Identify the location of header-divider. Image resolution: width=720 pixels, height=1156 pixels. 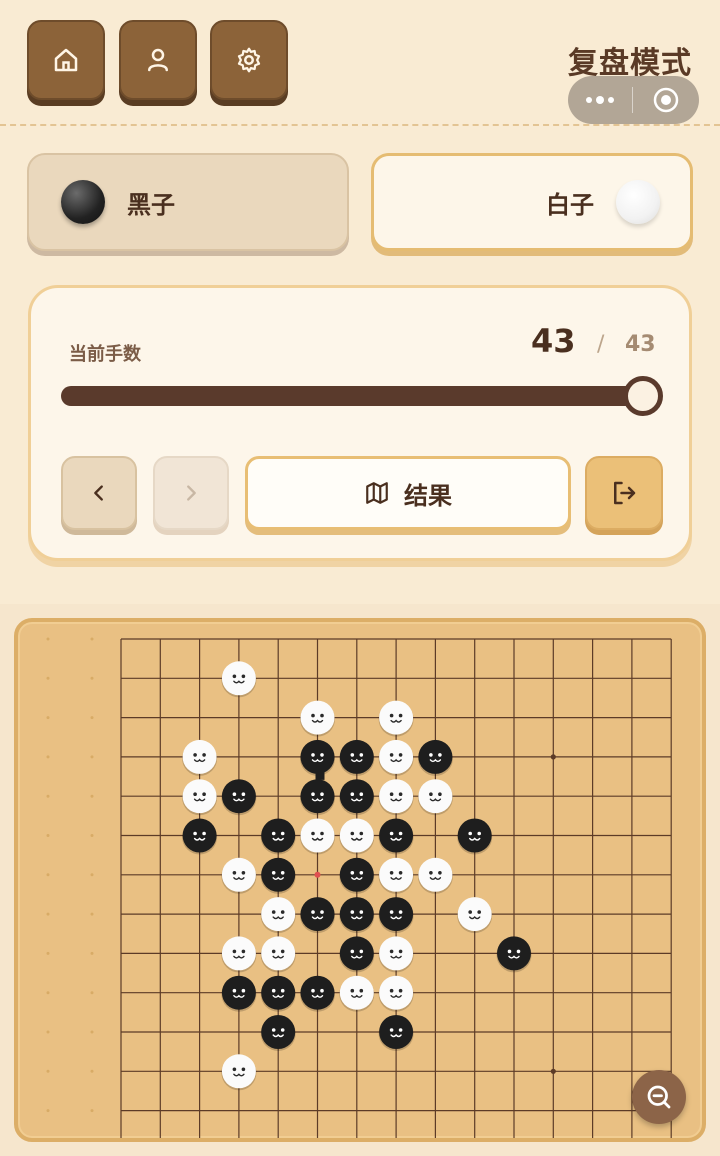
(360, 125).